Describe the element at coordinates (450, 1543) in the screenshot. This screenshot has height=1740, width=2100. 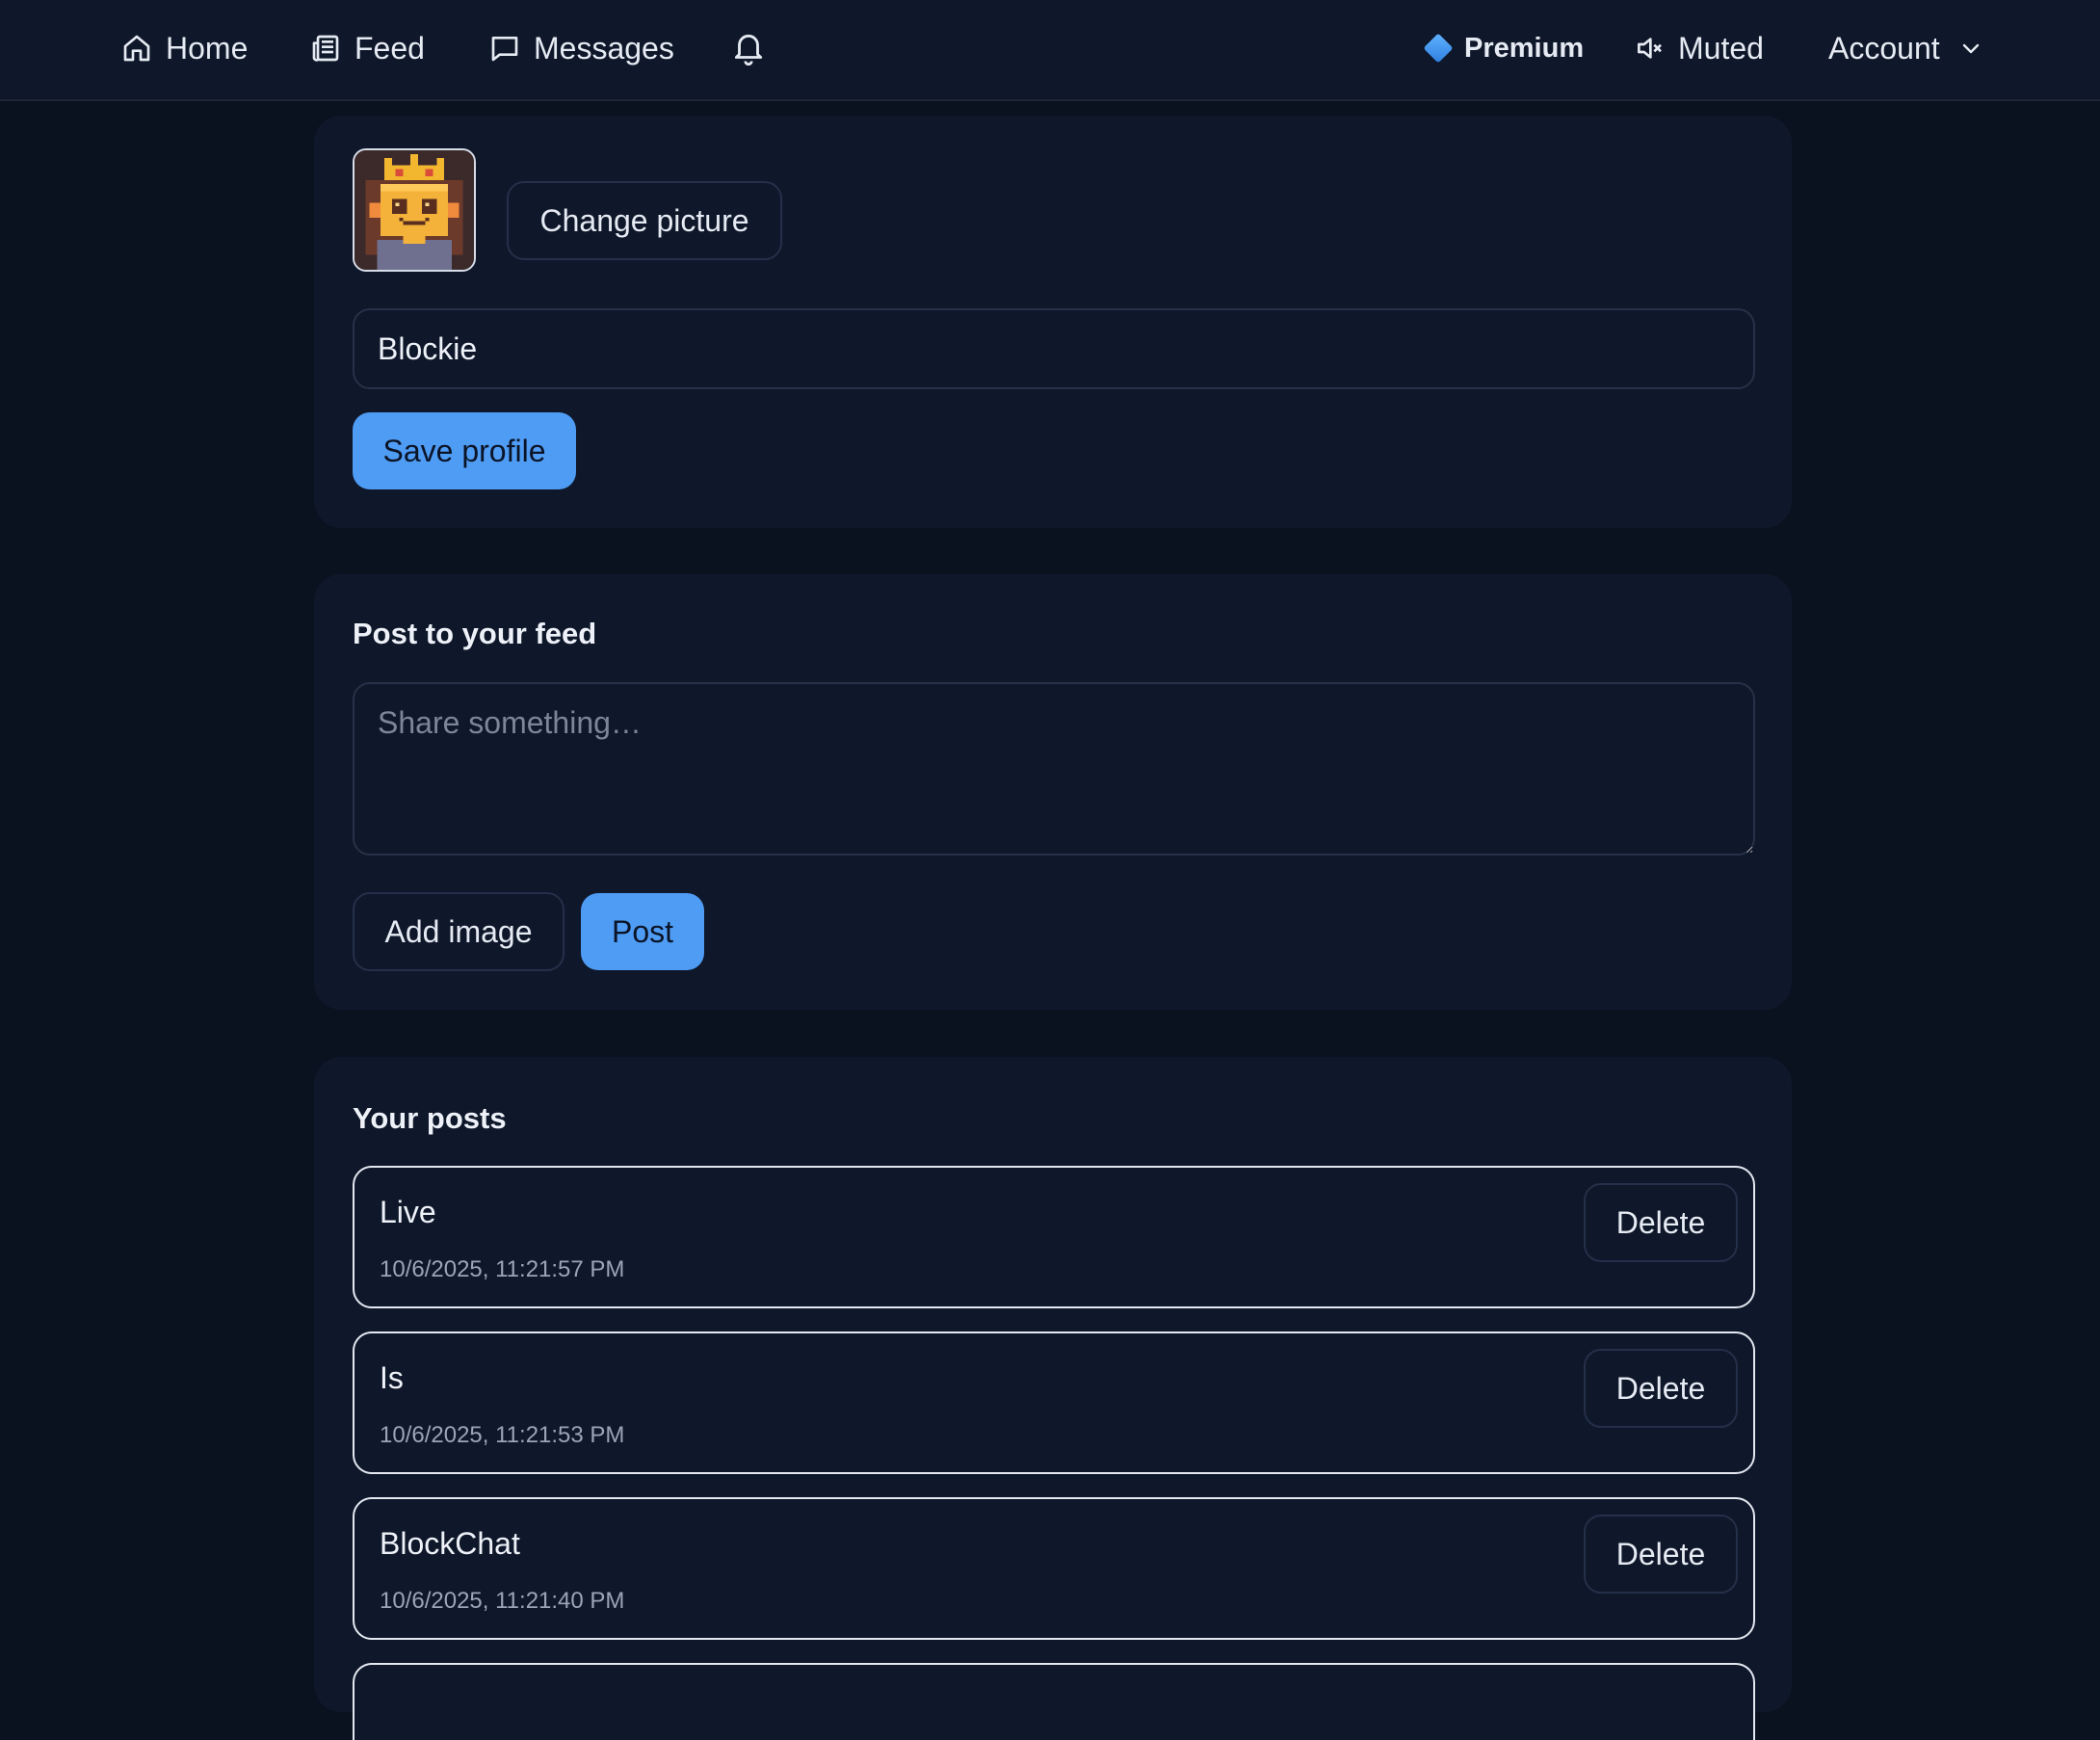
I see `post-text: BlockChat` at that location.